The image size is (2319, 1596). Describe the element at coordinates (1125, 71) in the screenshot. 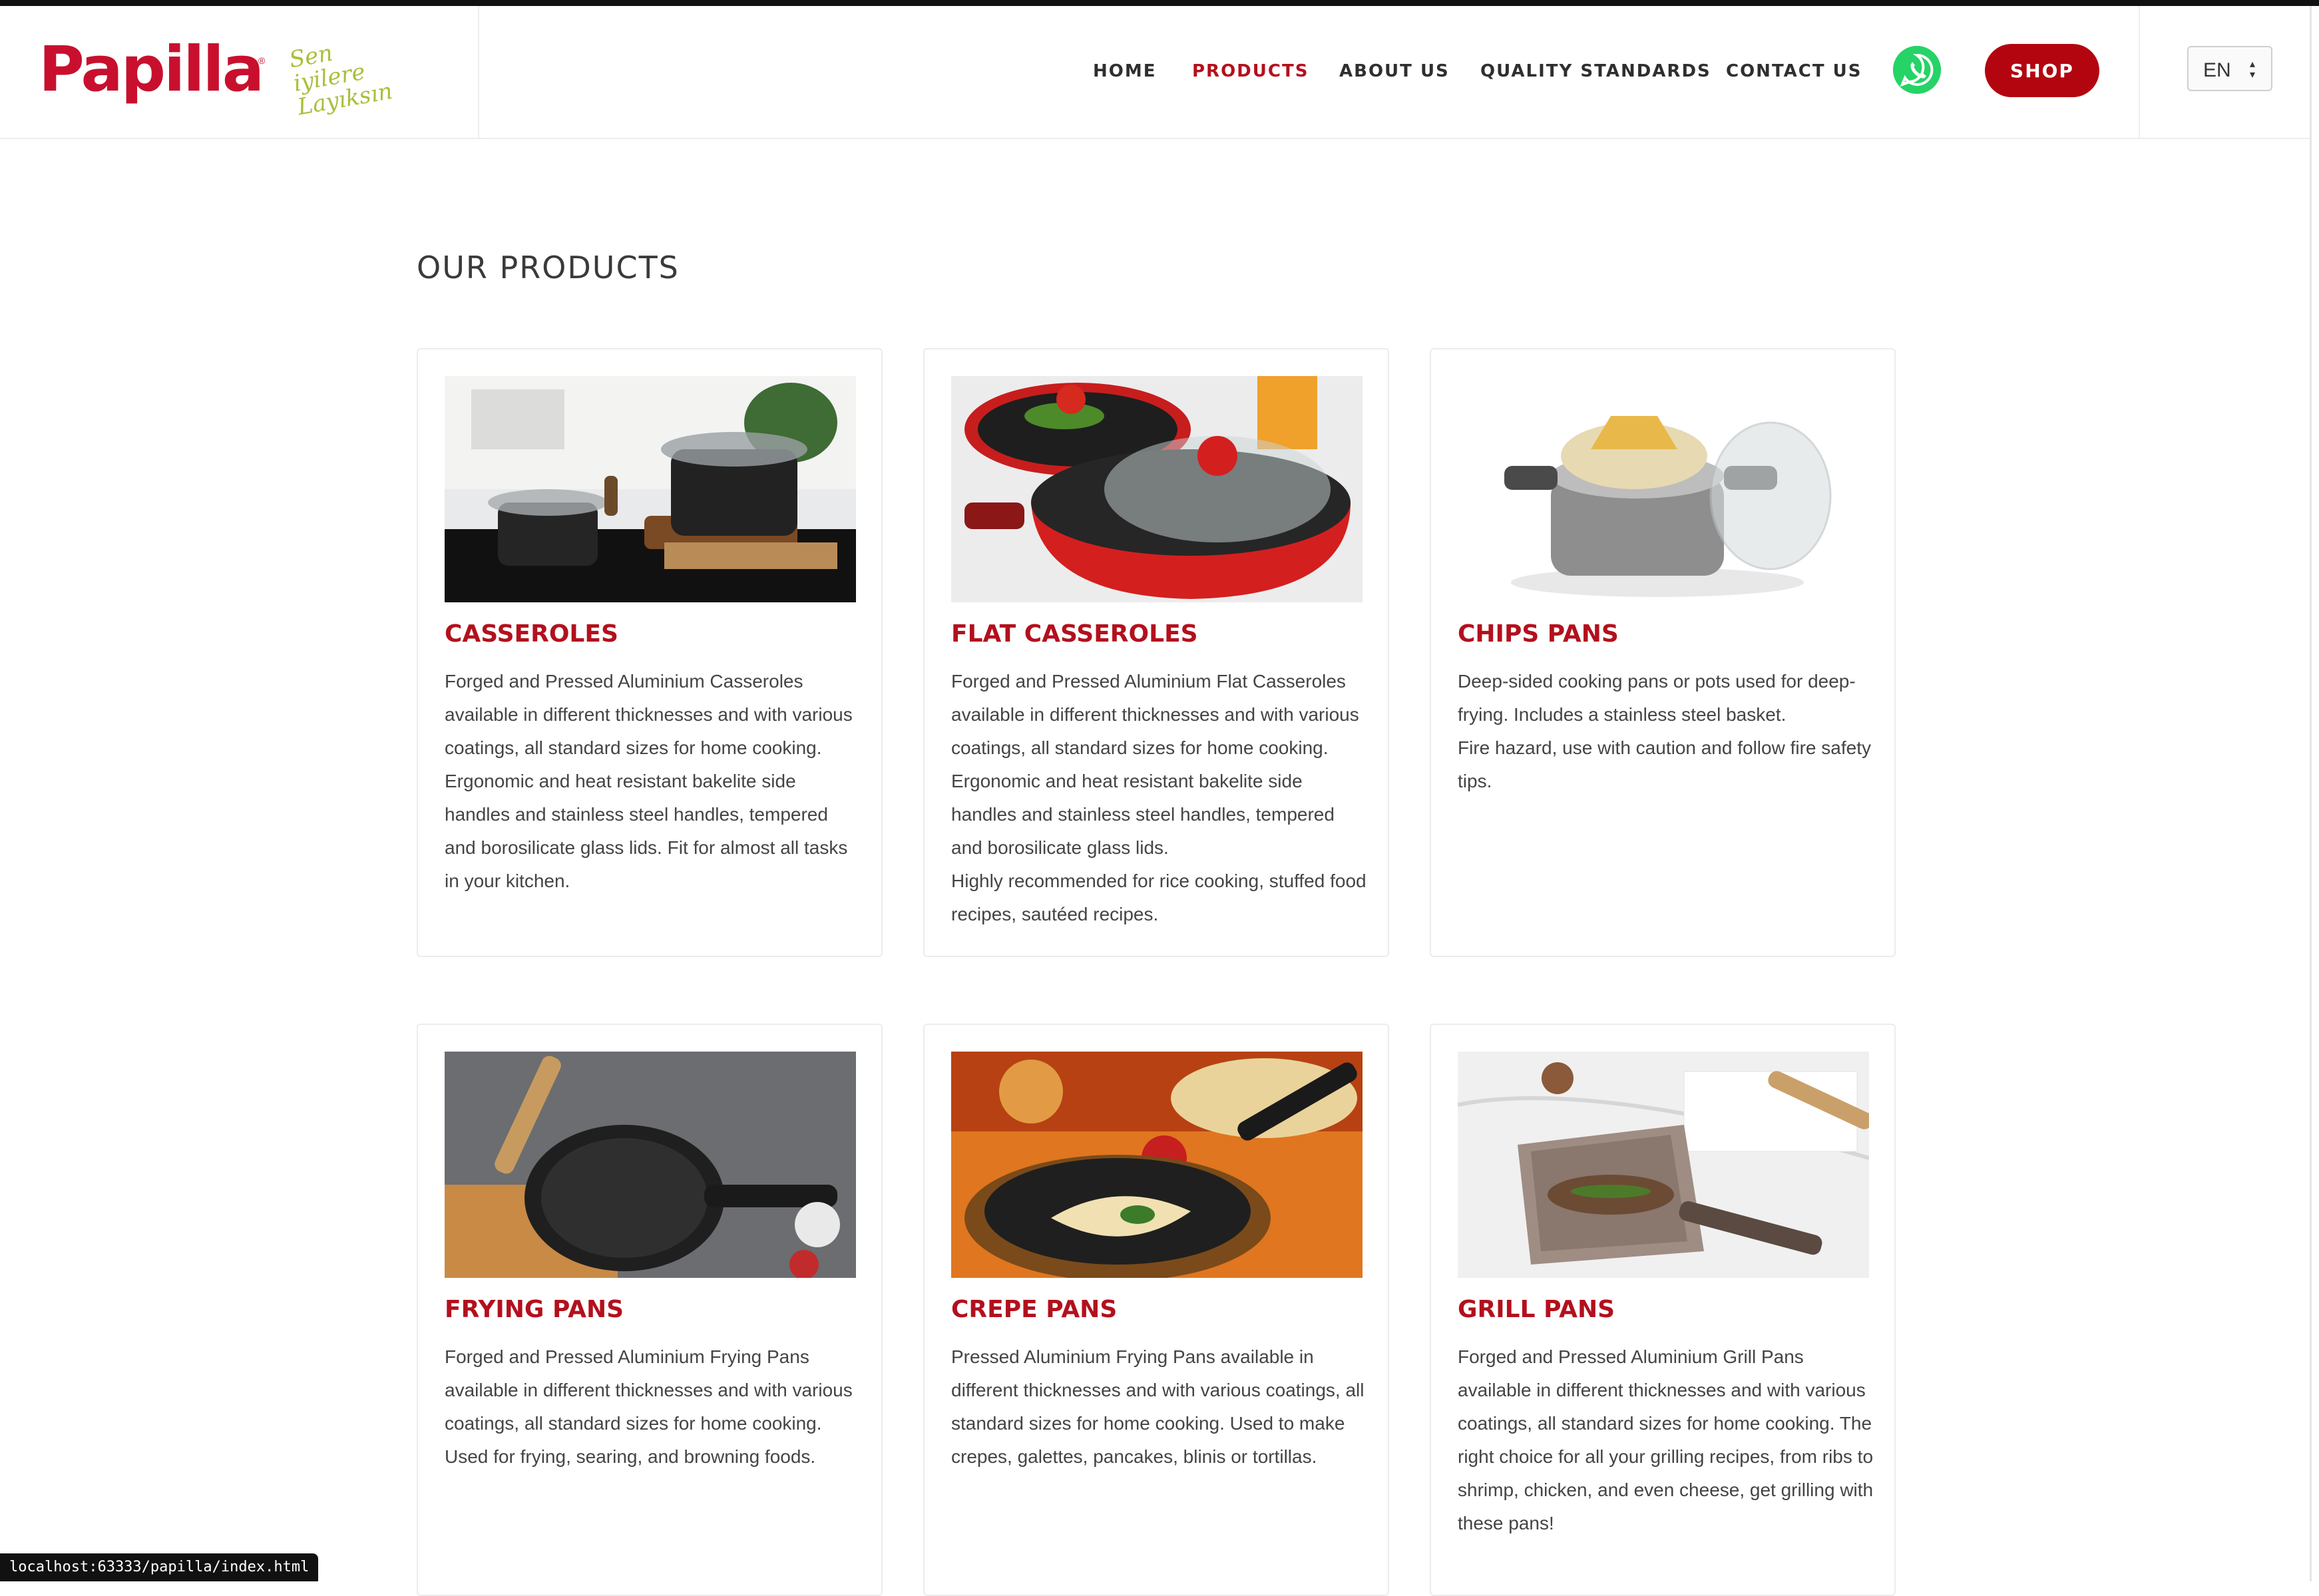

I see `nav-home: HOME` at that location.